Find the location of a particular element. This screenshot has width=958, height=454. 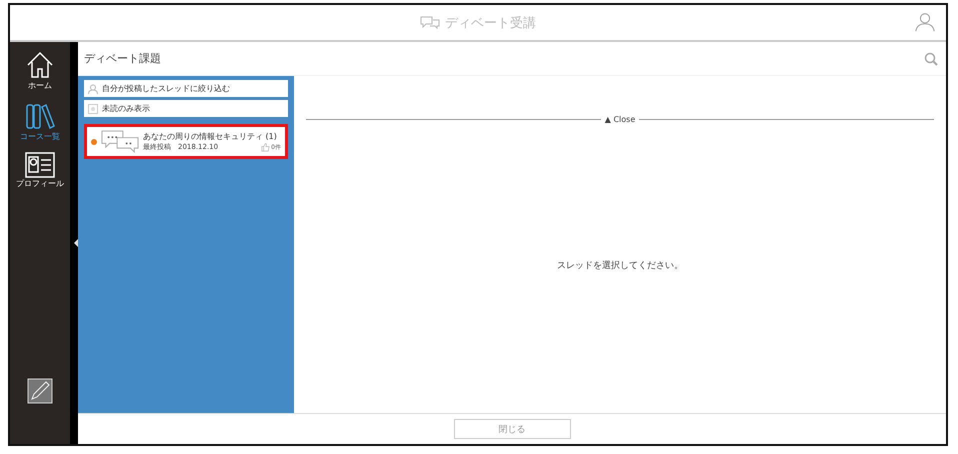

books-icon is located at coordinates (40, 116).